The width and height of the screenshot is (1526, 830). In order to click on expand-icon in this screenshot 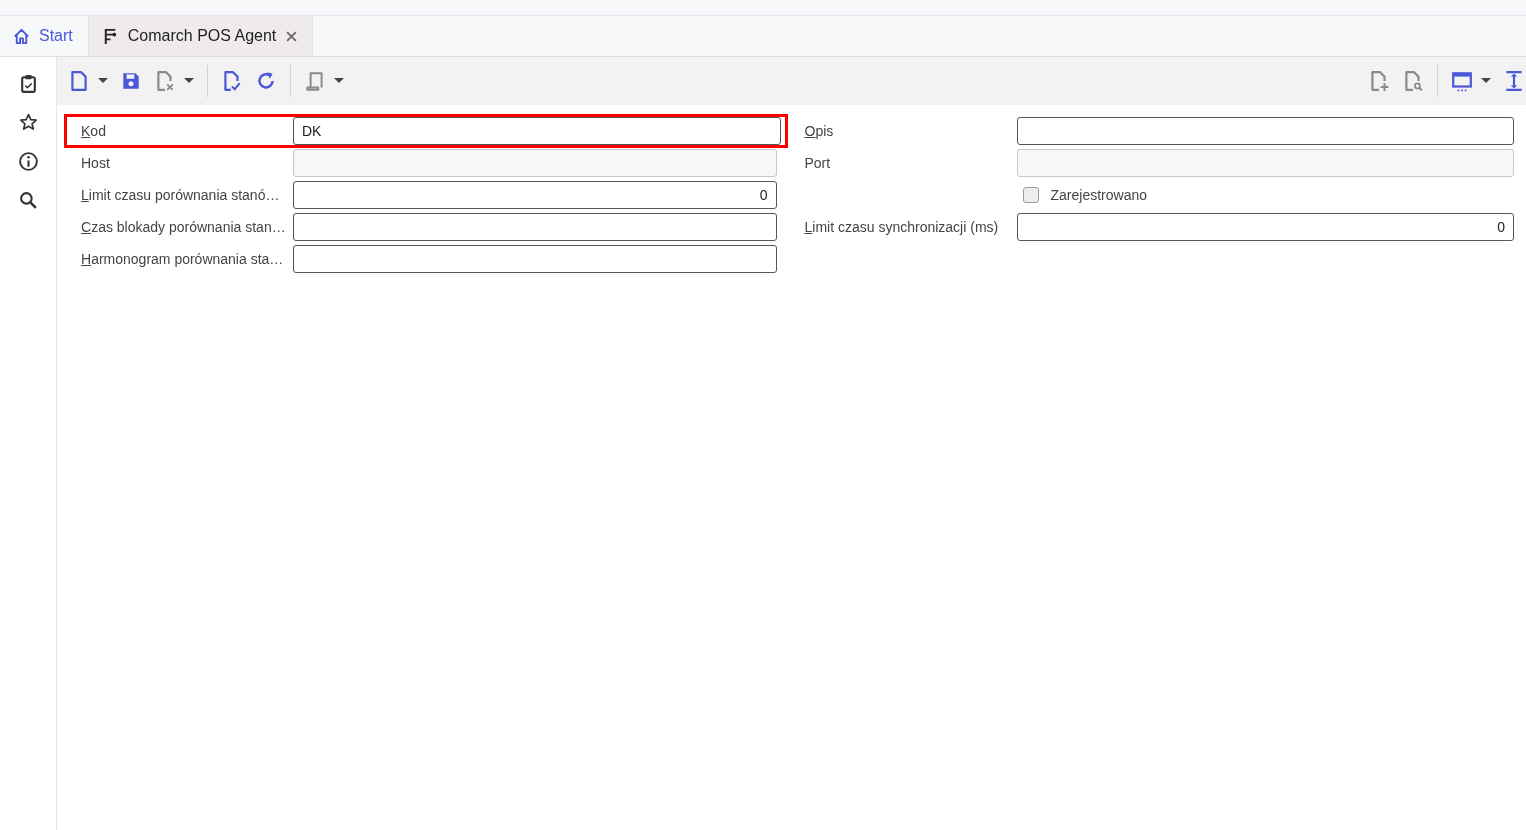, I will do `click(1514, 81)`.